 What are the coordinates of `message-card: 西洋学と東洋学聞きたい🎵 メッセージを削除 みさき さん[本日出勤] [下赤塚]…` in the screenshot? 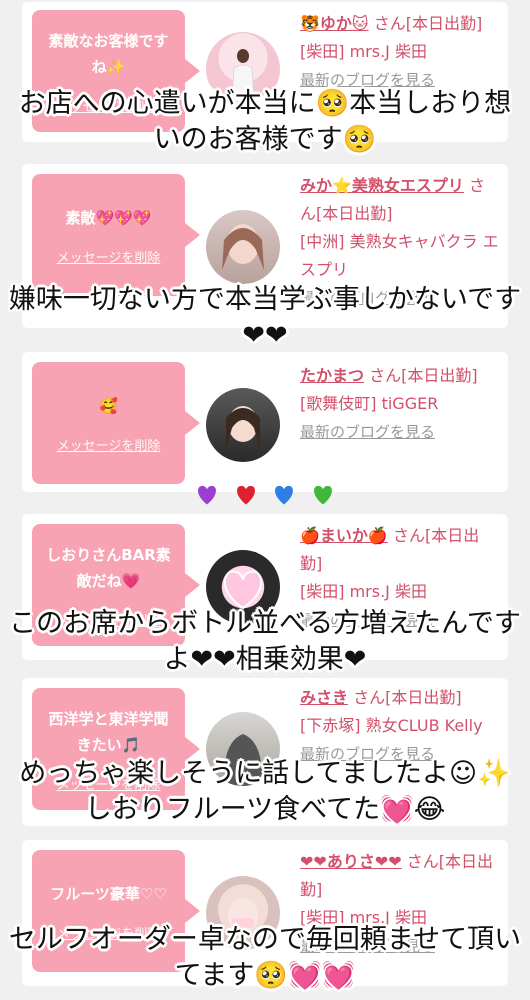 It's located at (265, 752).